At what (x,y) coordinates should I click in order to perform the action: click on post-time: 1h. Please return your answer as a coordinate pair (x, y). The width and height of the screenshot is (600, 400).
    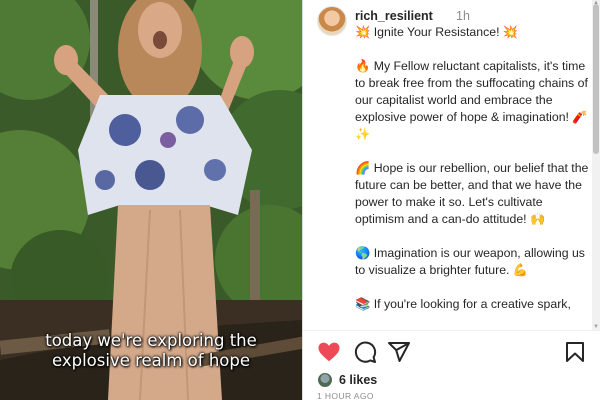
    Looking at the image, I should click on (463, 16).